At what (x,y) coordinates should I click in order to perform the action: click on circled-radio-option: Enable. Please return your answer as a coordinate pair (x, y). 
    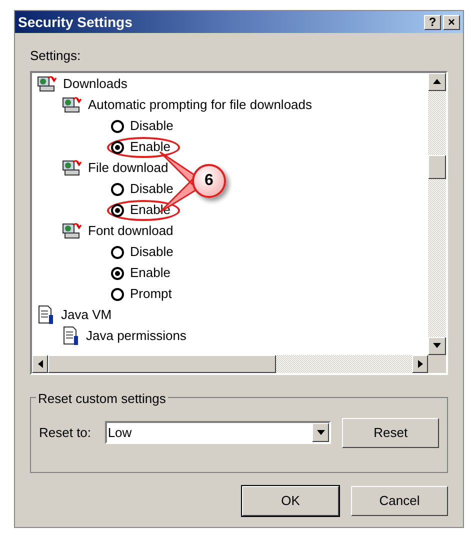
    Looking at the image, I should click on (143, 147).